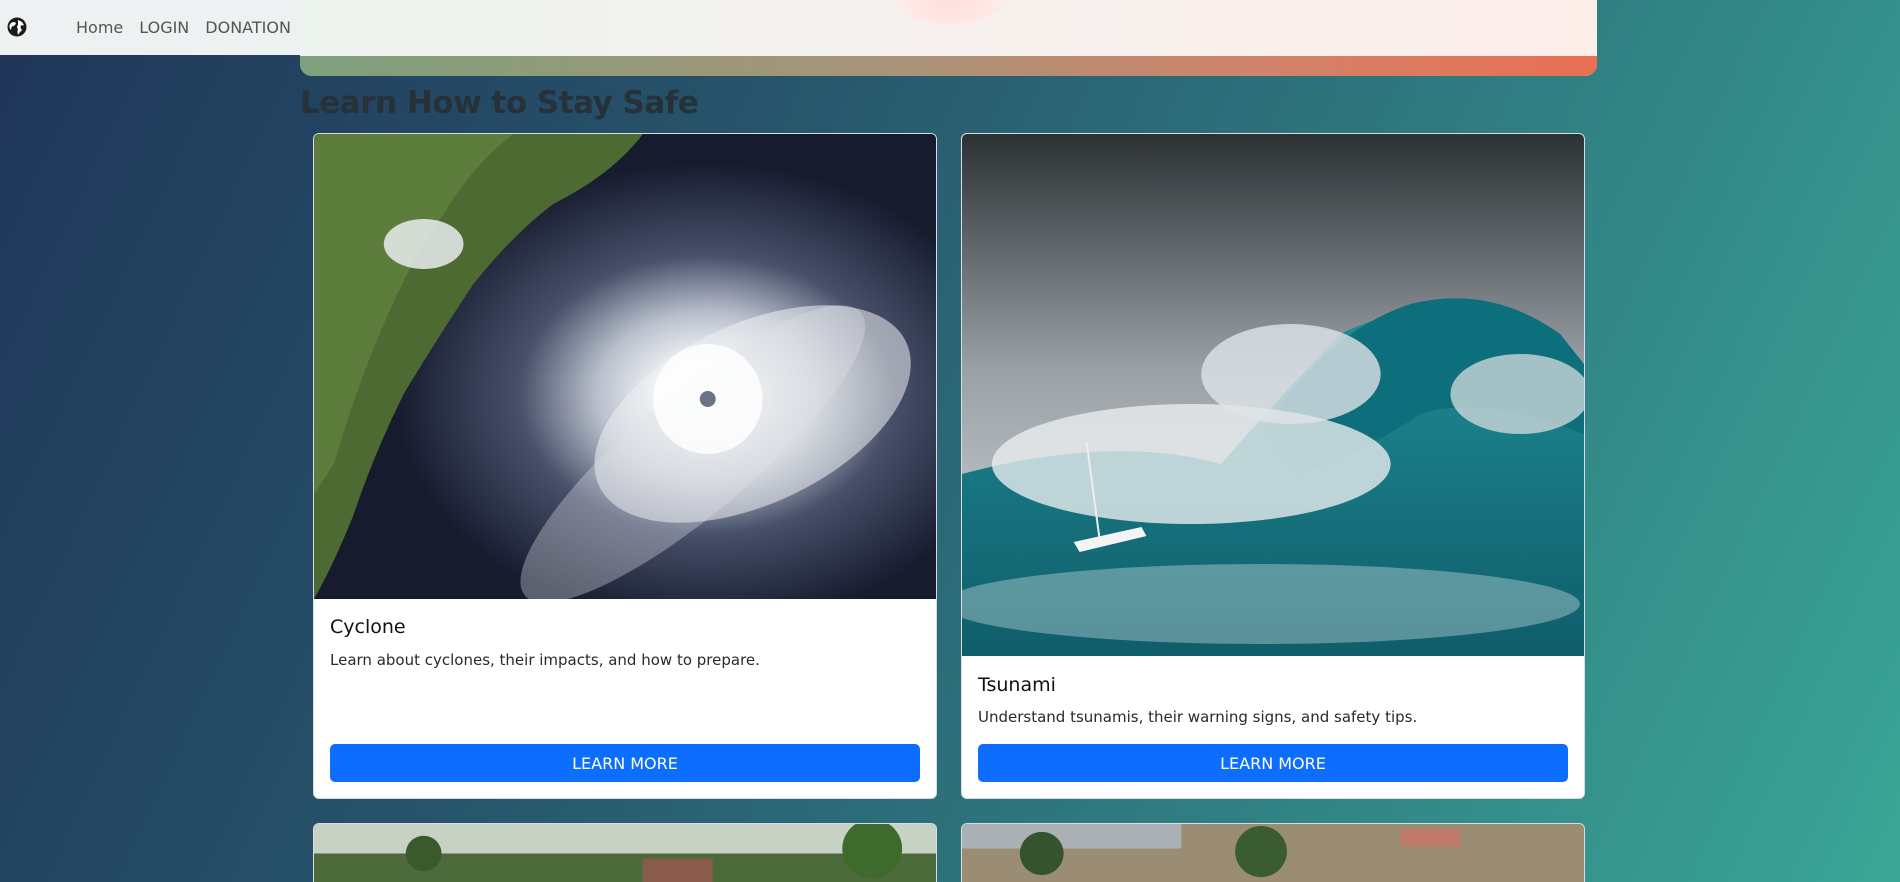 Image resolution: width=1900 pixels, height=882 pixels. I want to click on card-partial-right, so click(1273, 852).